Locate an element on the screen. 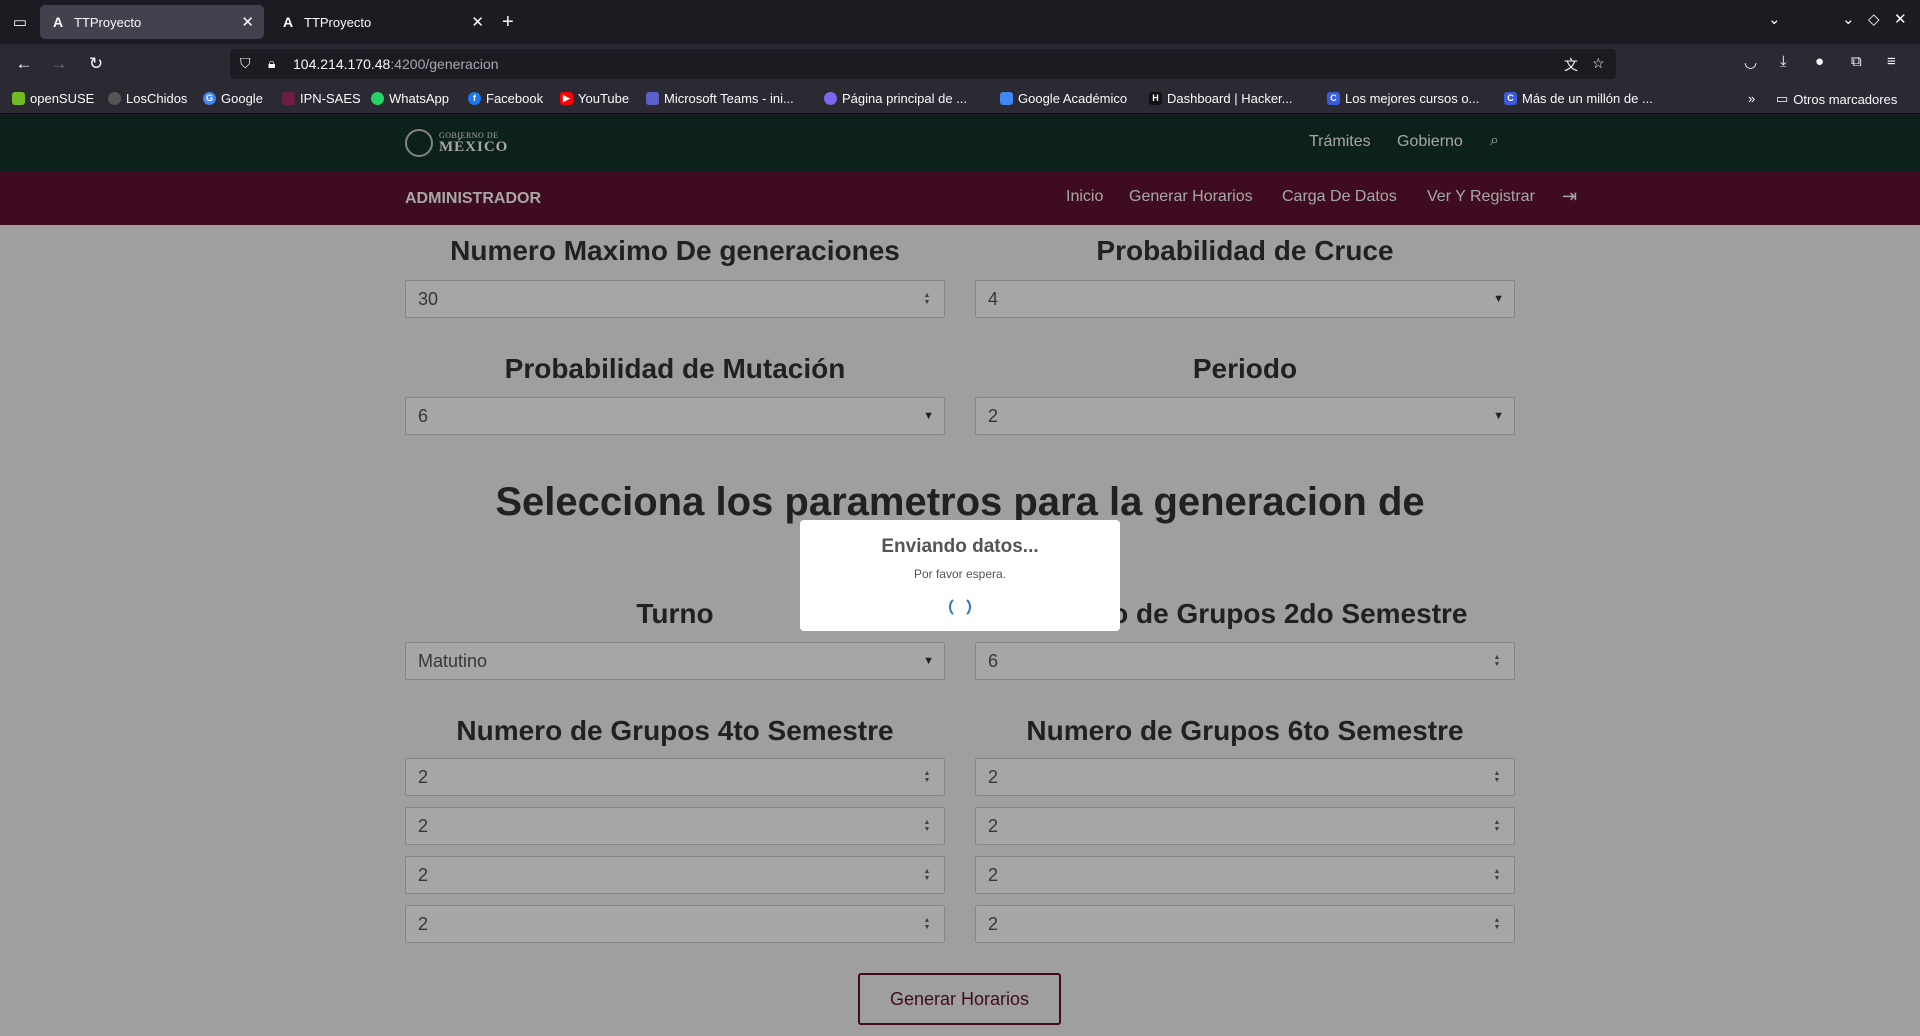 Image resolution: width=1920 pixels, height=1036 pixels. bookmark-item: ▶ YouTube is located at coordinates (594, 98).